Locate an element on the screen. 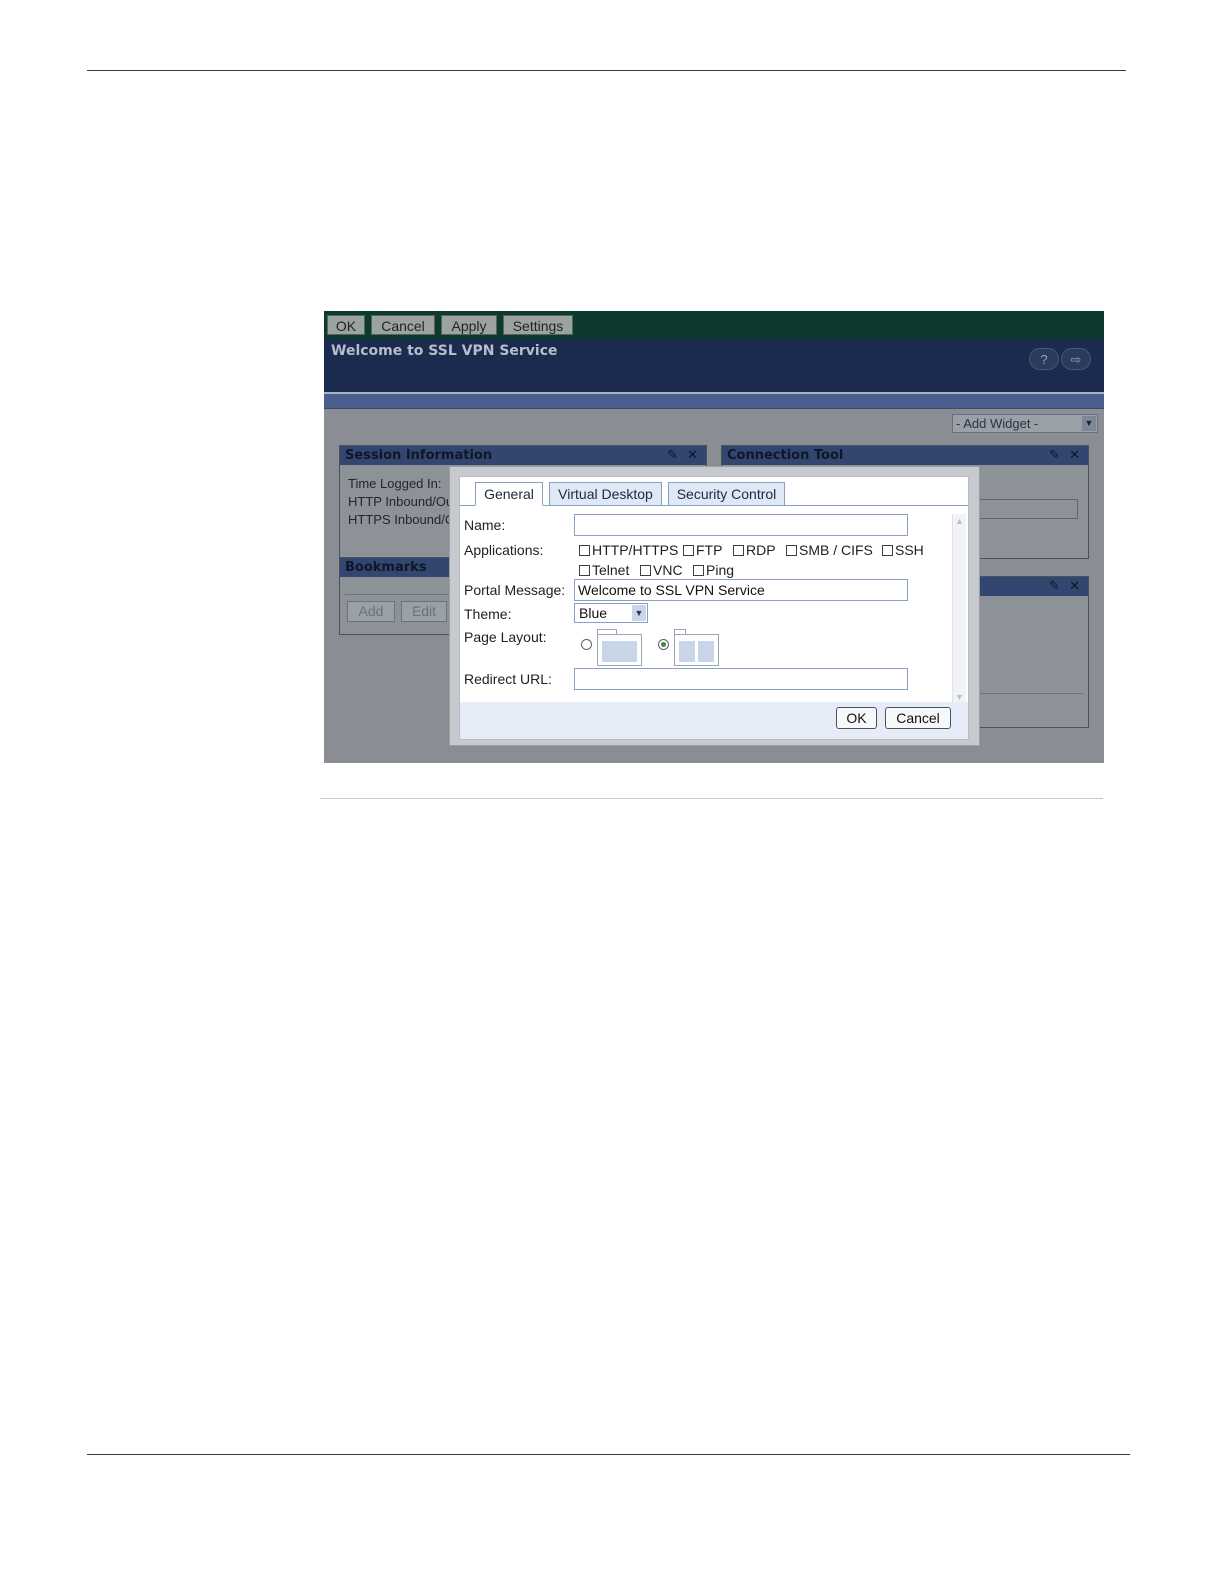 The width and height of the screenshot is (1224, 1584). tab-virtual-desktop: Virtual Desktop is located at coordinates (605, 494).